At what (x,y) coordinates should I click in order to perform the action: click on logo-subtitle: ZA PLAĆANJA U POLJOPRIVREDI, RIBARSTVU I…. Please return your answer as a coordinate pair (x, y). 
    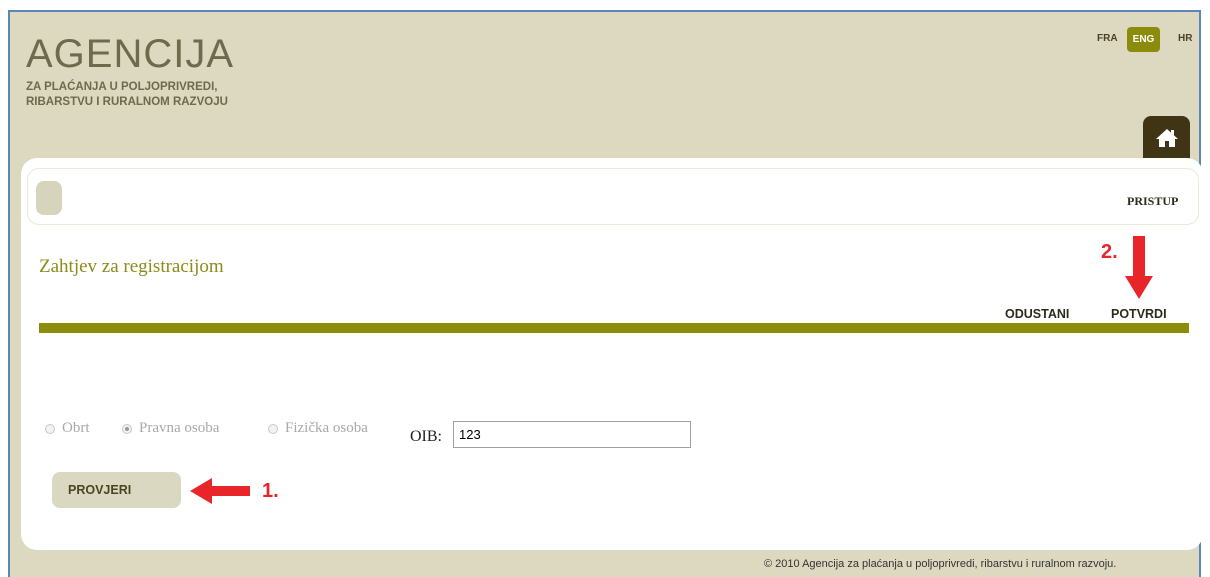
    Looking at the image, I should click on (127, 94).